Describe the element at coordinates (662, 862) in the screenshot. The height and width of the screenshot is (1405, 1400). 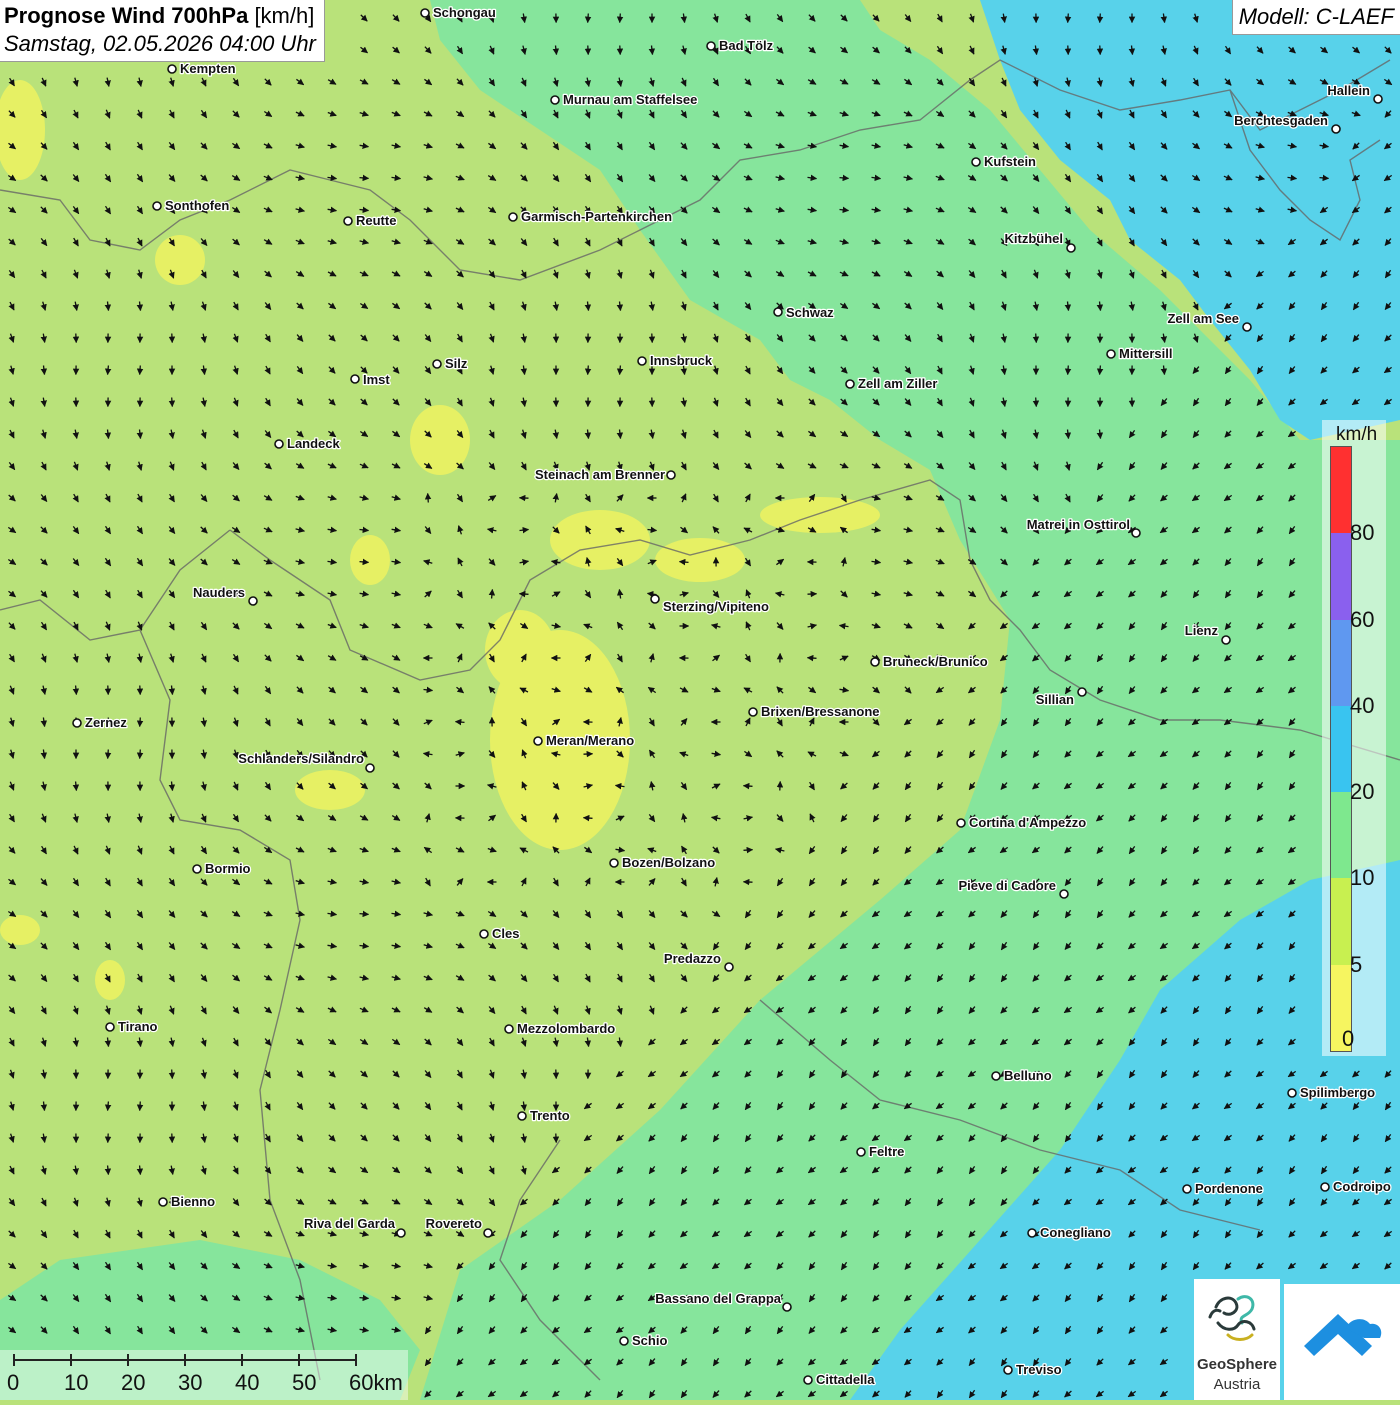
I see `city: Bozen/Bolzano` at that location.